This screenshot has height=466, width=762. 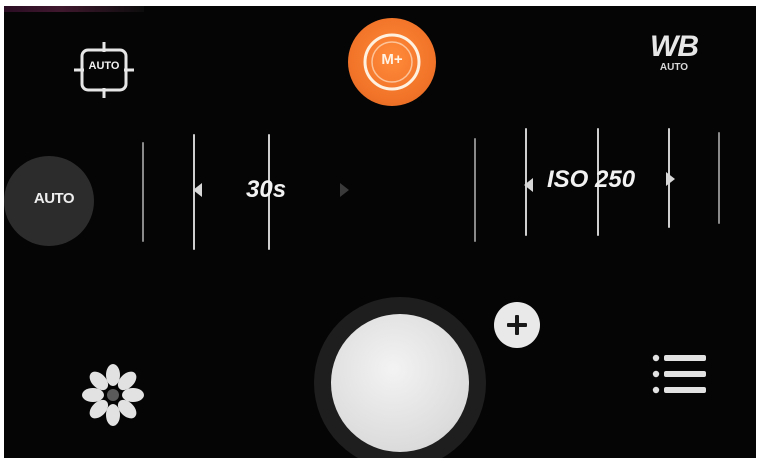 I want to click on camera-mode-button: M+, so click(x=392, y=62).